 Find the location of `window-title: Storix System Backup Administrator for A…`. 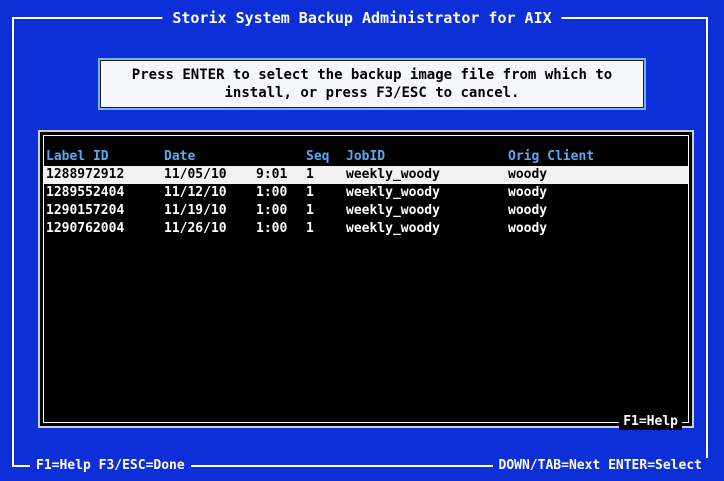

window-title: Storix System Backup Administrator for A… is located at coordinates (362, 18).